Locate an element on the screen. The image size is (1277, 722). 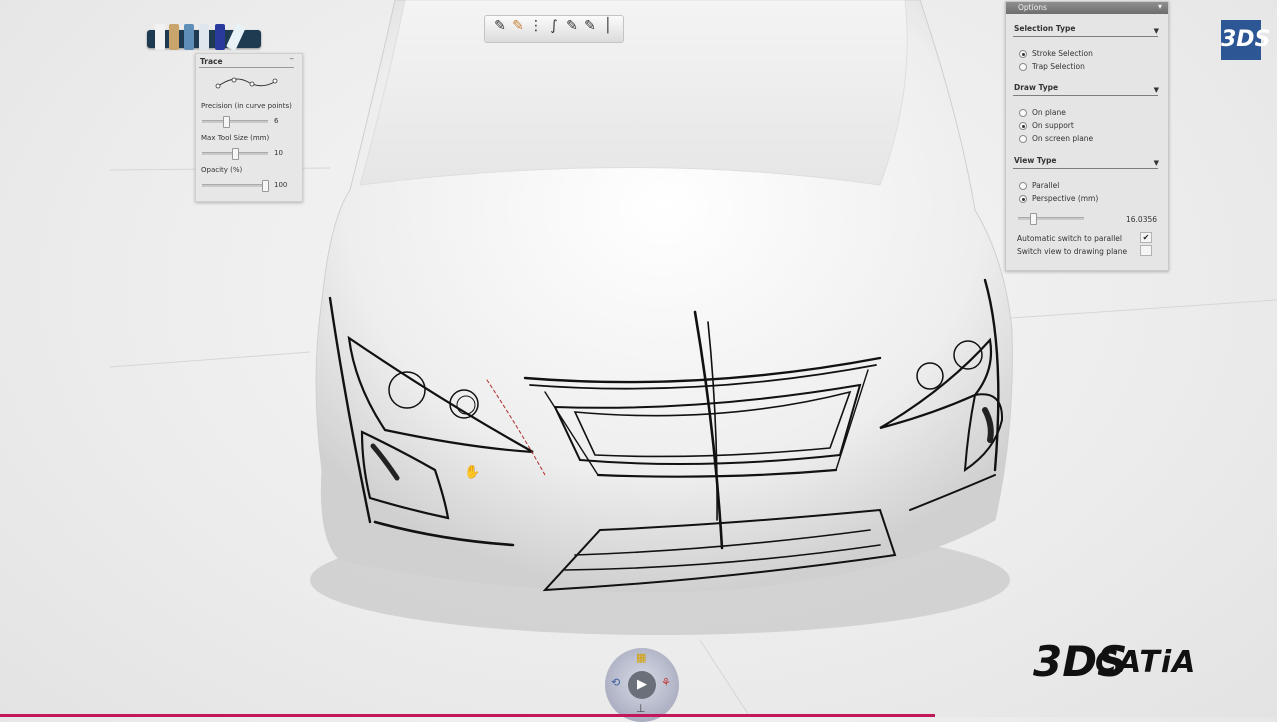
radio-label: Stroke Selection is located at coordinates (1062, 53).